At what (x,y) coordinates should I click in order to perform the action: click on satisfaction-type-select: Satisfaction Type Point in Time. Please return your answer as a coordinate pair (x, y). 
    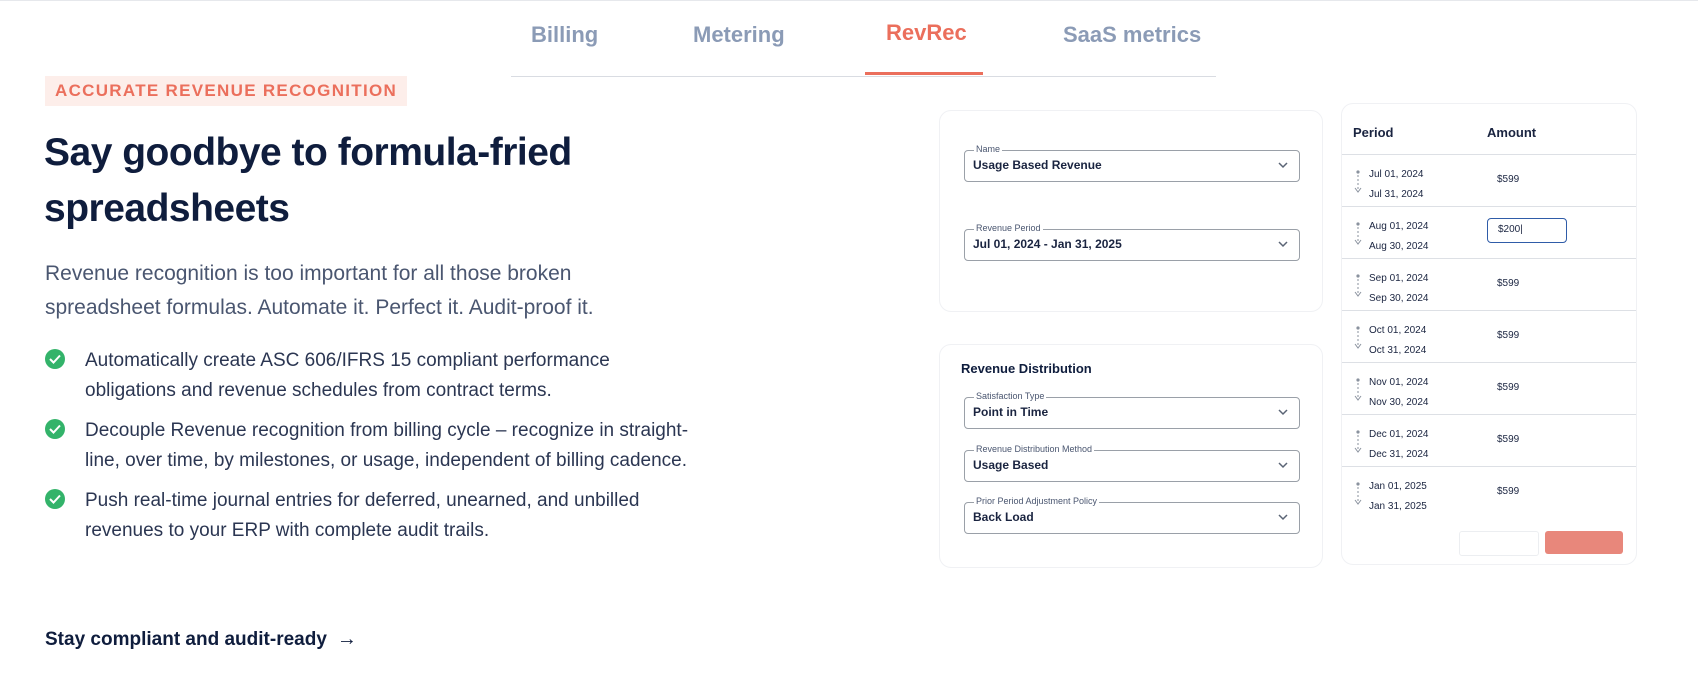
    Looking at the image, I should click on (1132, 409).